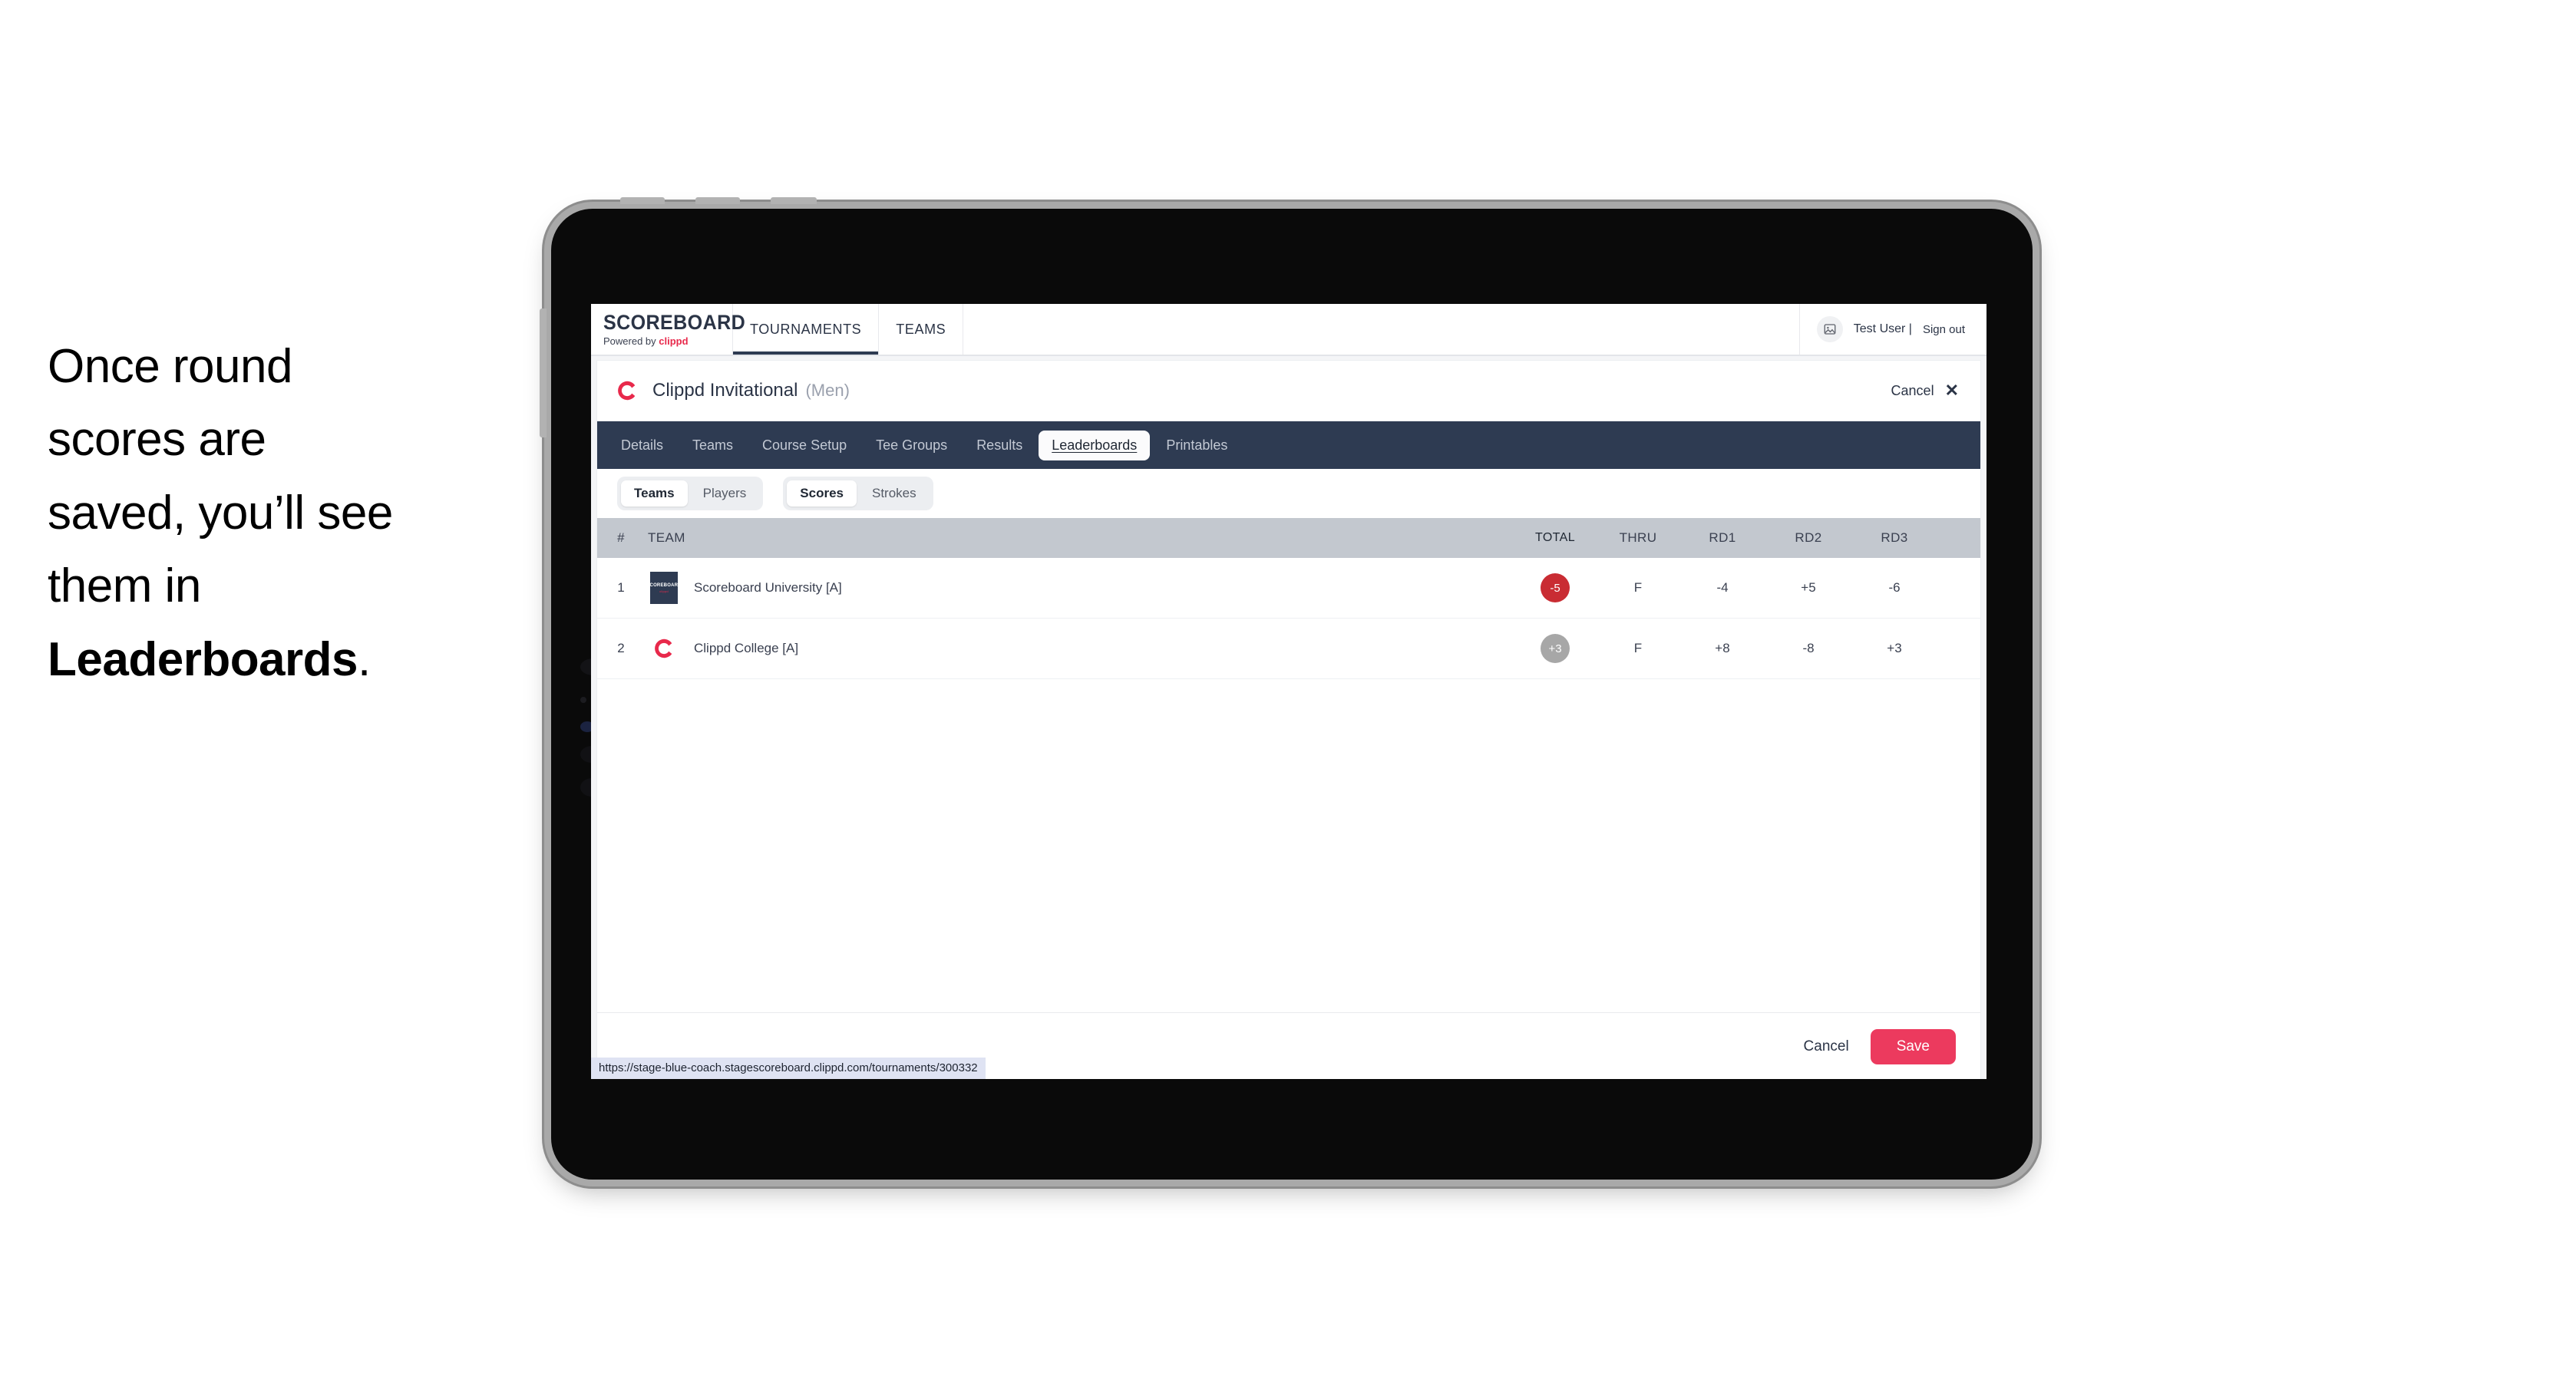 Image resolution: width=2576 pixels, height=1386 pixels. Describe the element at coordinates (674, 341) in the screenshot. I see `brand-tagline-accent: clippd` at that location.